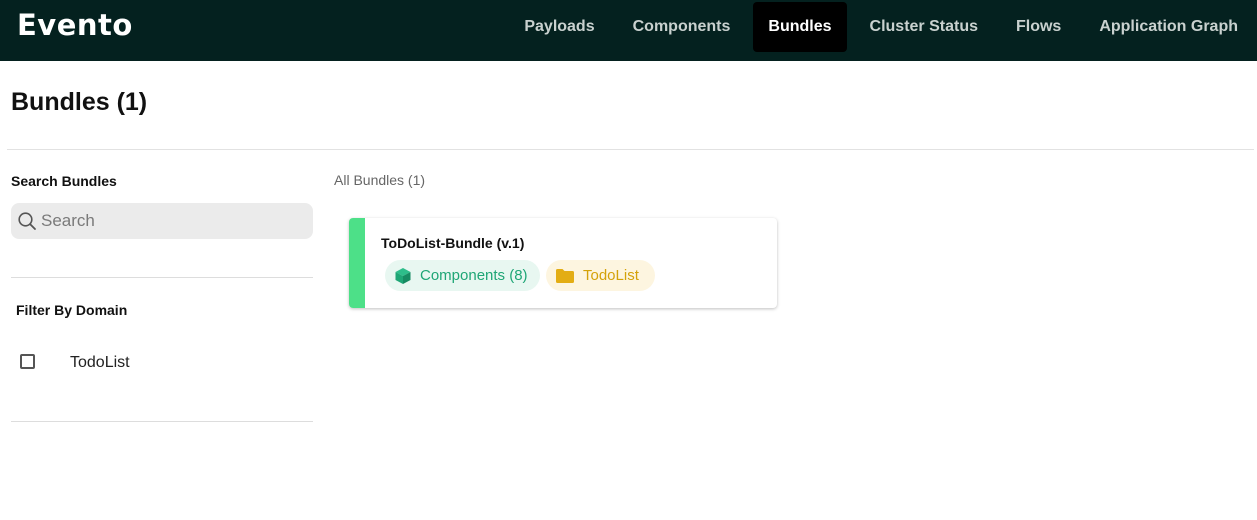 The width and height of the screenshot is (1257, 520). I want to click on domain-chip-label: TodoList, so click(611, 275).